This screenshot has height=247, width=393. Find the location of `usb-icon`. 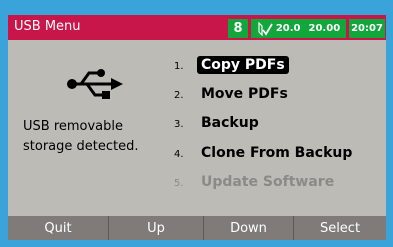

usb-icon is located at coordinates (95, 84).